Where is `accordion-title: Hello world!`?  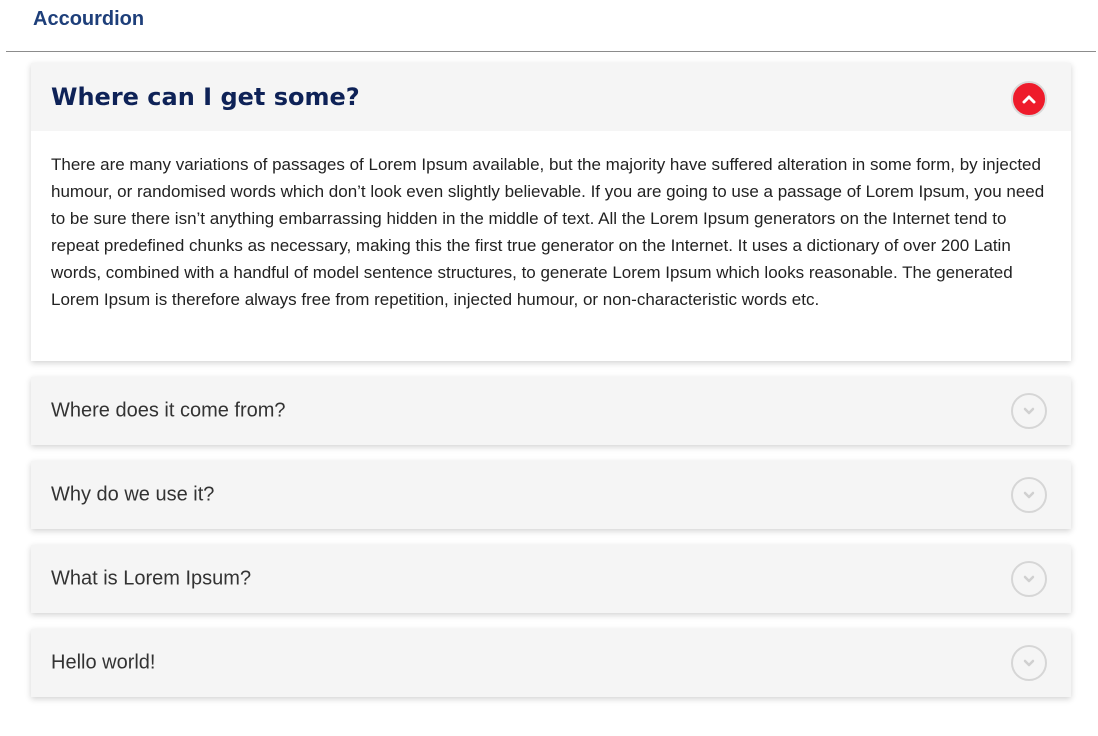
accordion-title: Hello world! is located at coordinates (103, 662).